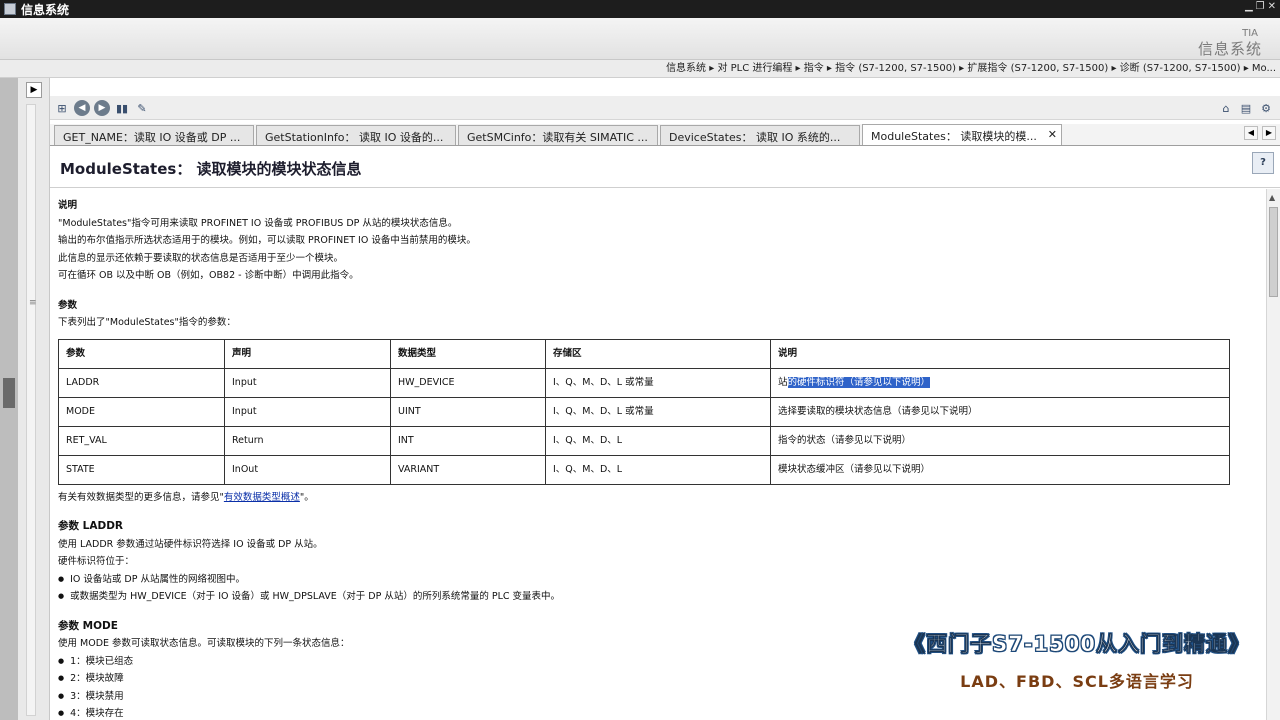 This screenshot has height=720, width=1280. I want to click on left-sidebar, so click(9, 399).